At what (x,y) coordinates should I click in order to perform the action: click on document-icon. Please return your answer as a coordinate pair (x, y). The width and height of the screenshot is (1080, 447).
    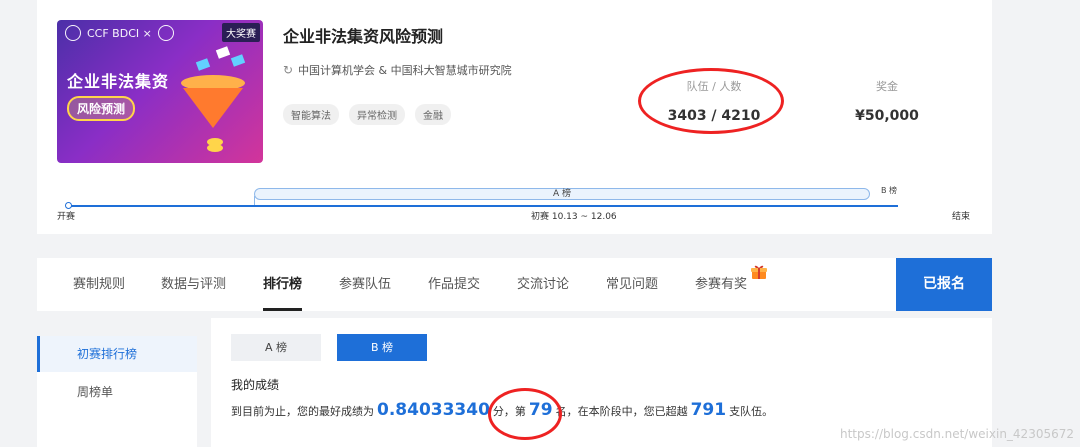
    Looking at the image, I should click on (203, 64).